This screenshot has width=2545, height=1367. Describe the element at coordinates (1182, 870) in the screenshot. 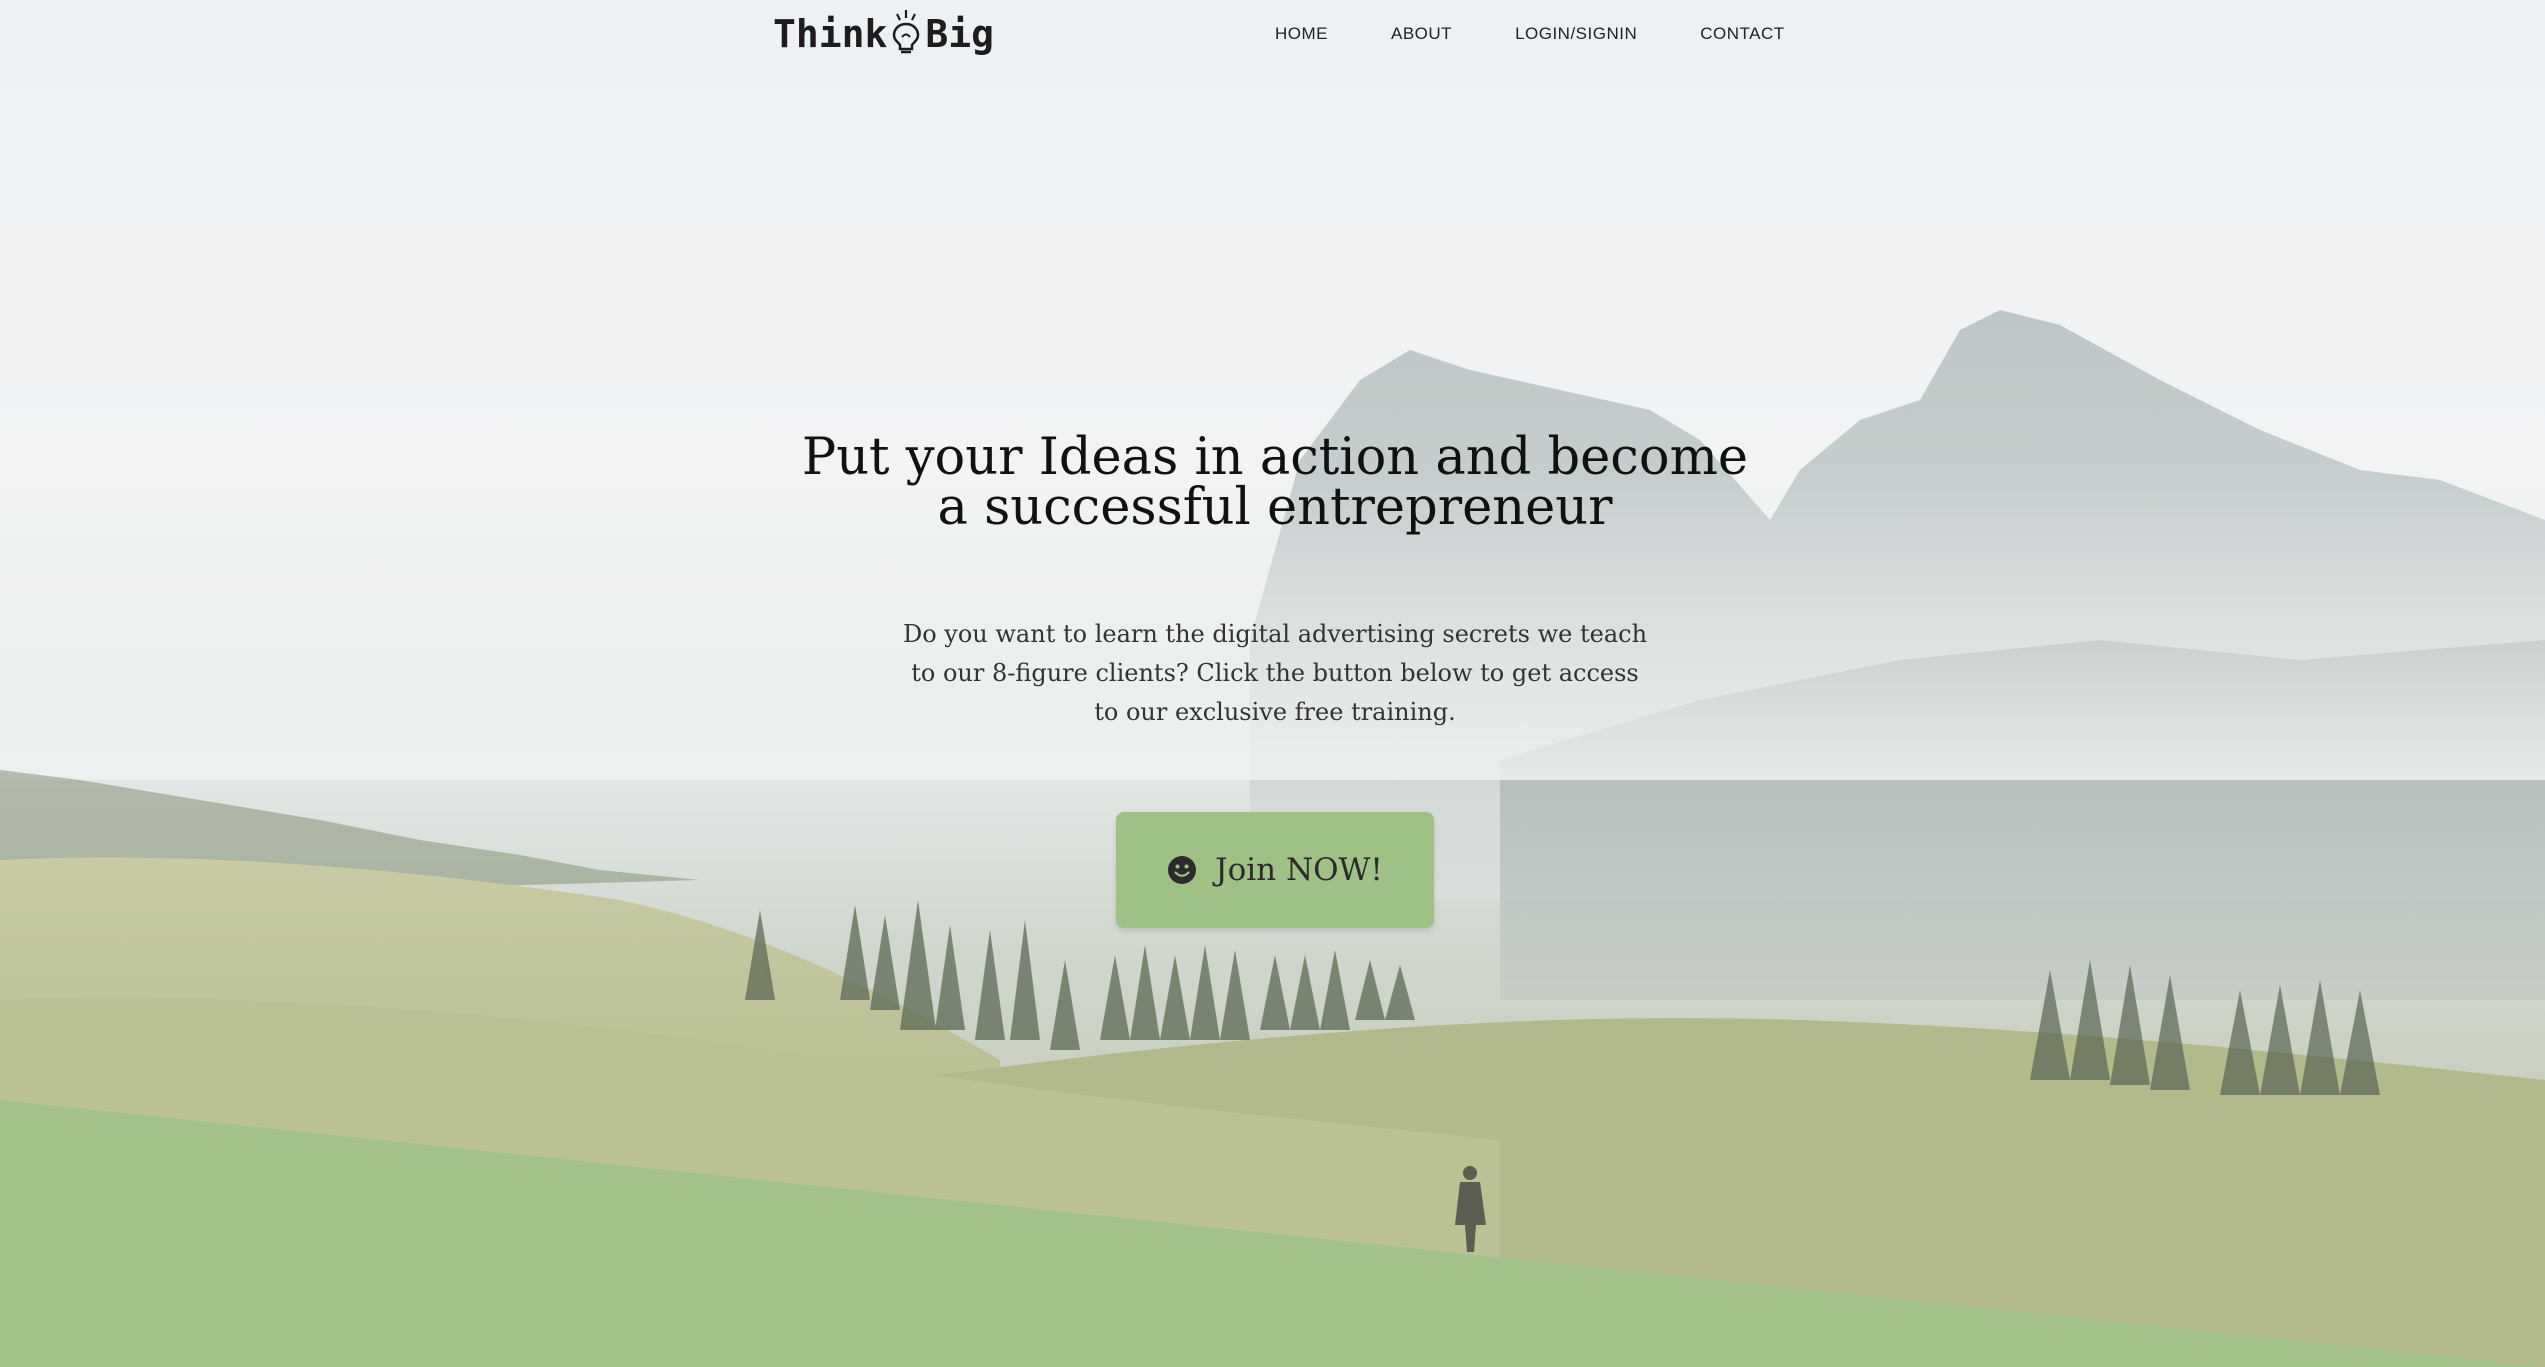

I see `smiley-icon` at that location.